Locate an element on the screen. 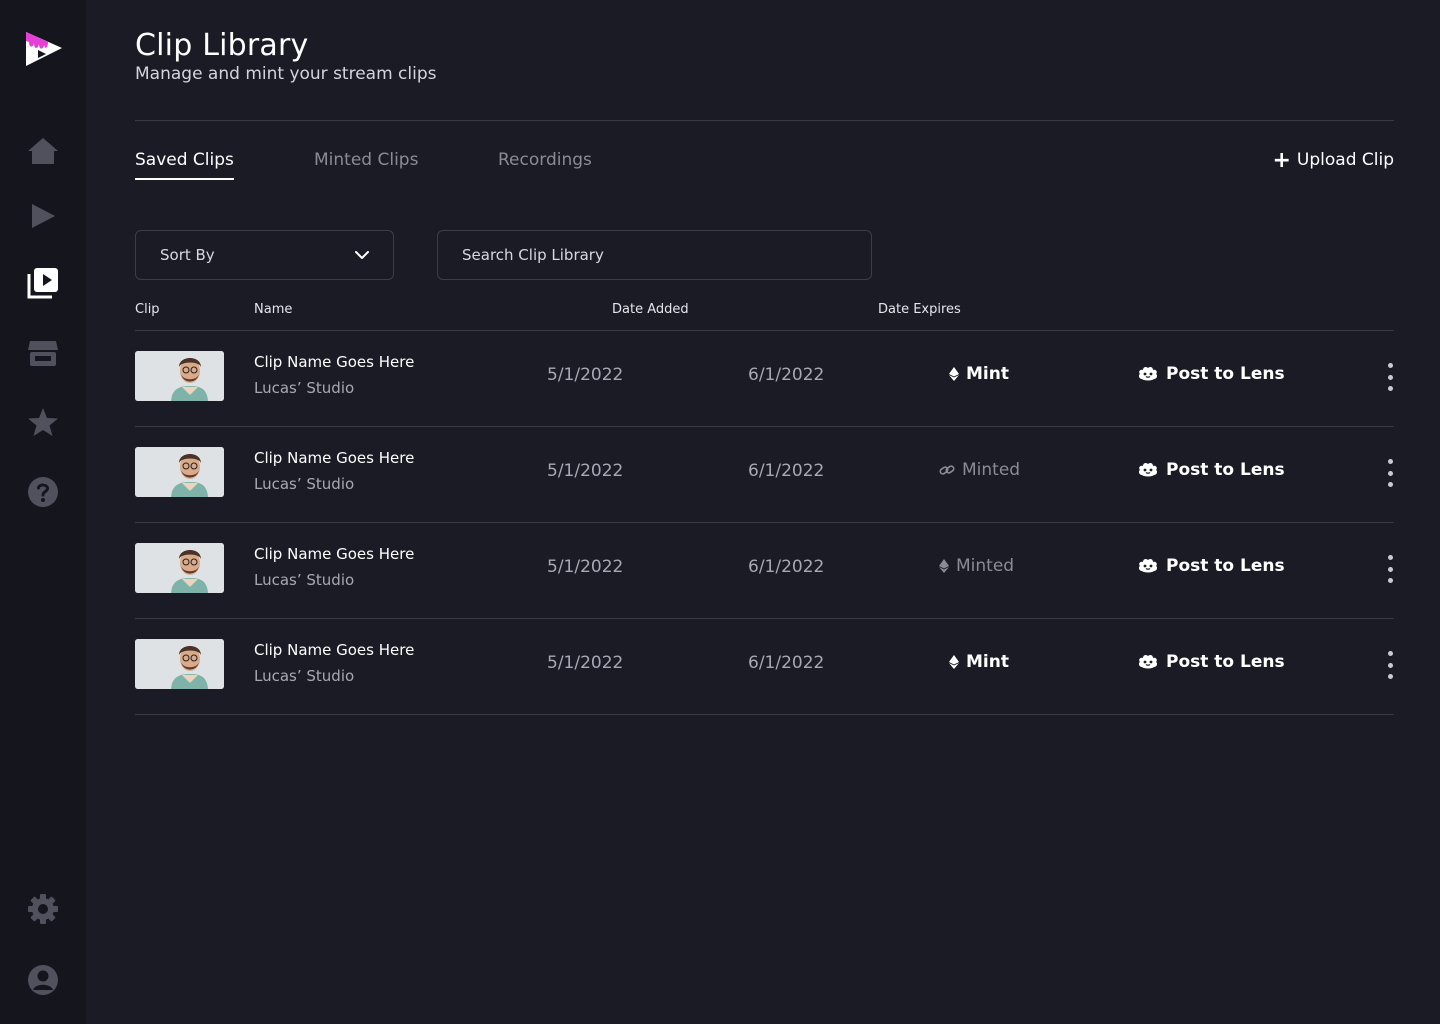  chevron-down-icon is located at coordinates (362, 254).